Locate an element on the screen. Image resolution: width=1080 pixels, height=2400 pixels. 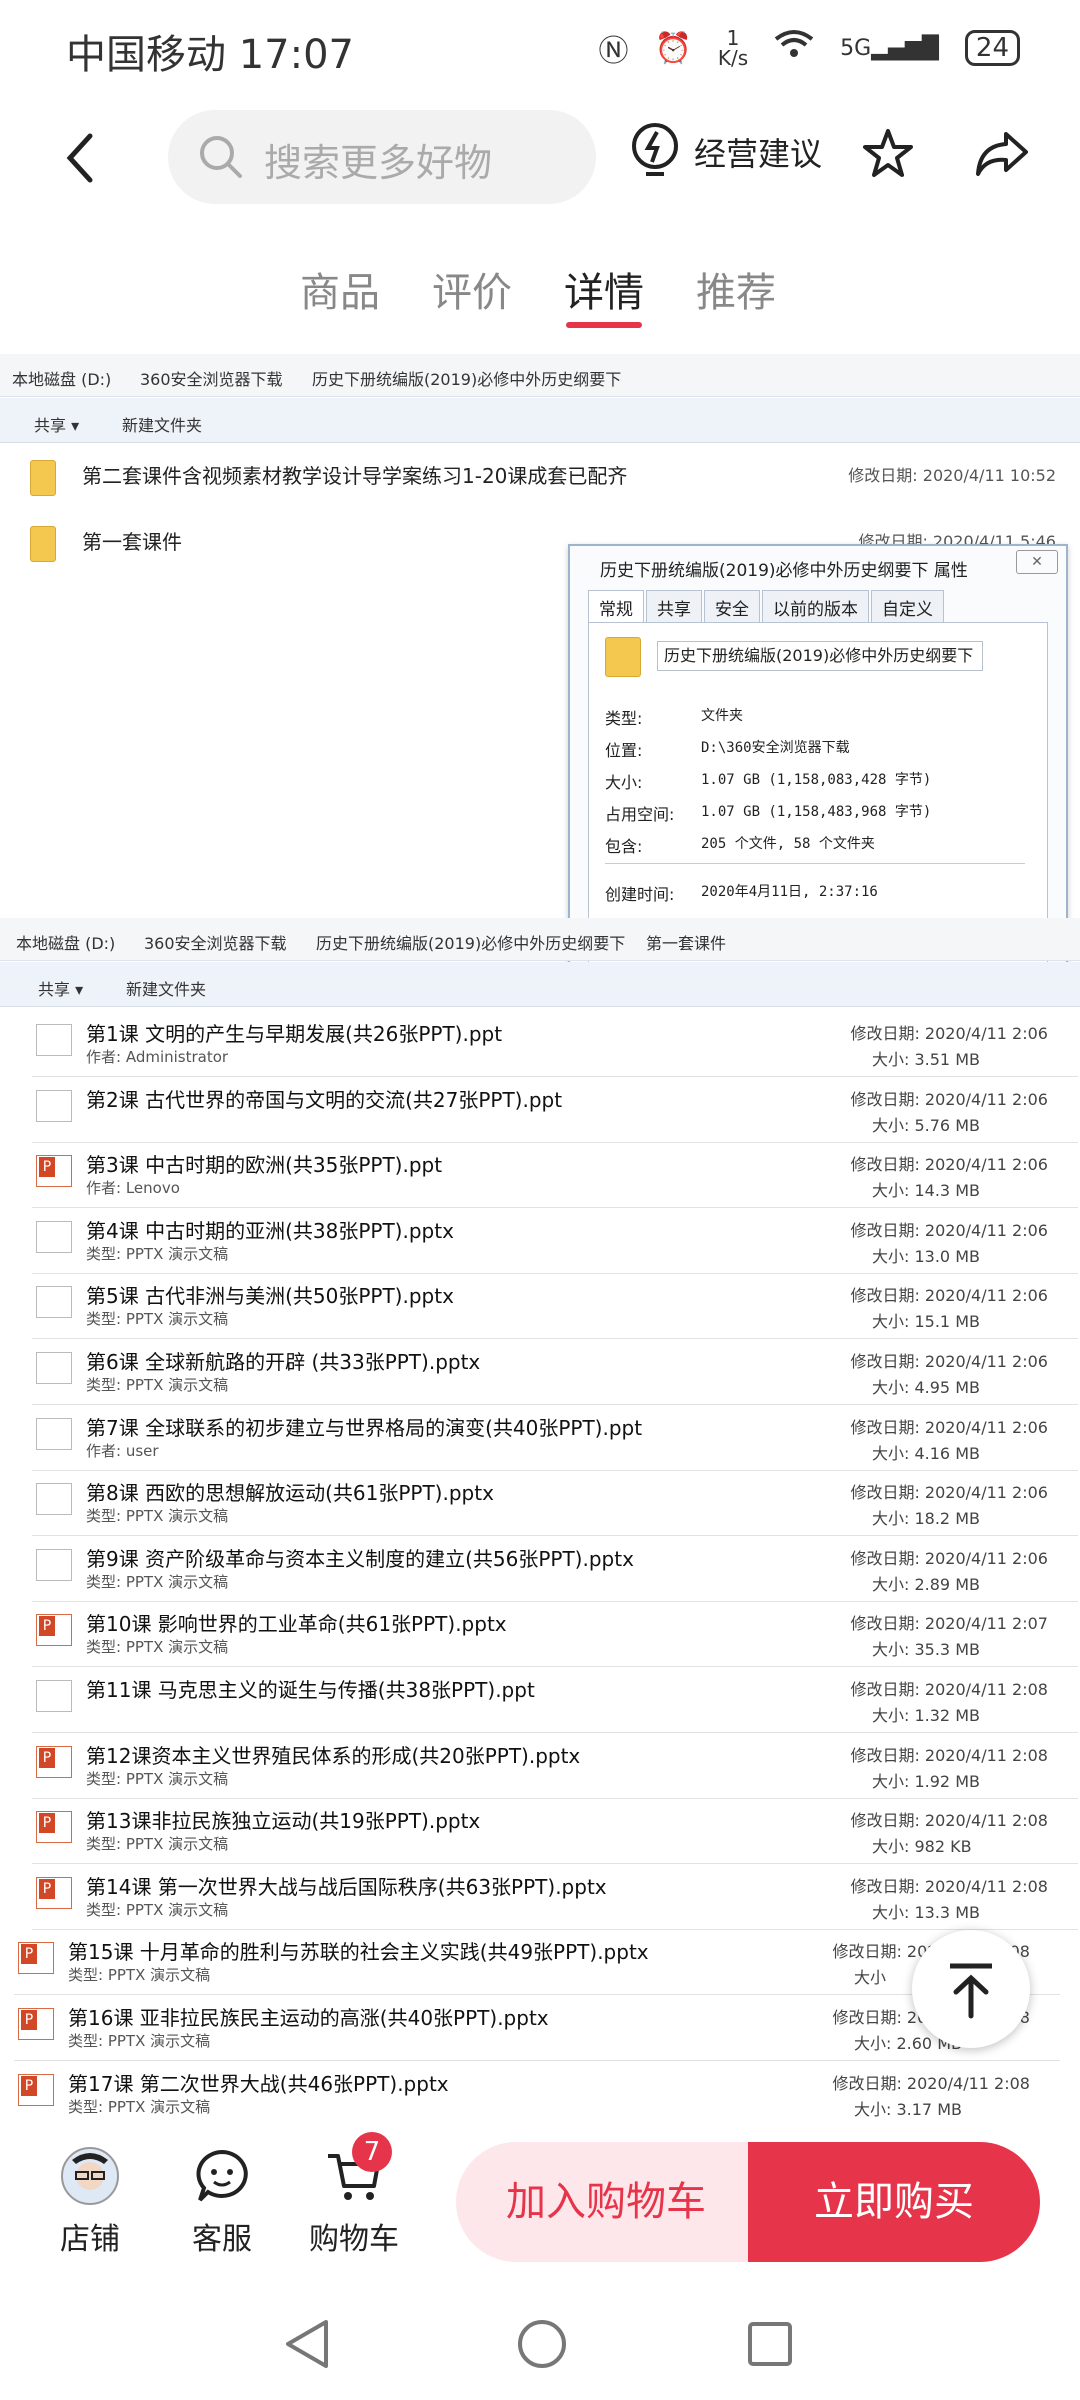
lightbulb-bolt-icon is located at coordinates (655, 149).